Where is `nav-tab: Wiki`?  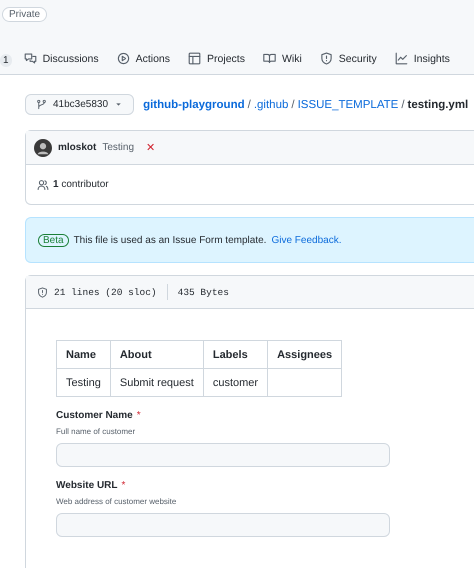 nav-tab: Wiki is located at coordinates (282, 60).